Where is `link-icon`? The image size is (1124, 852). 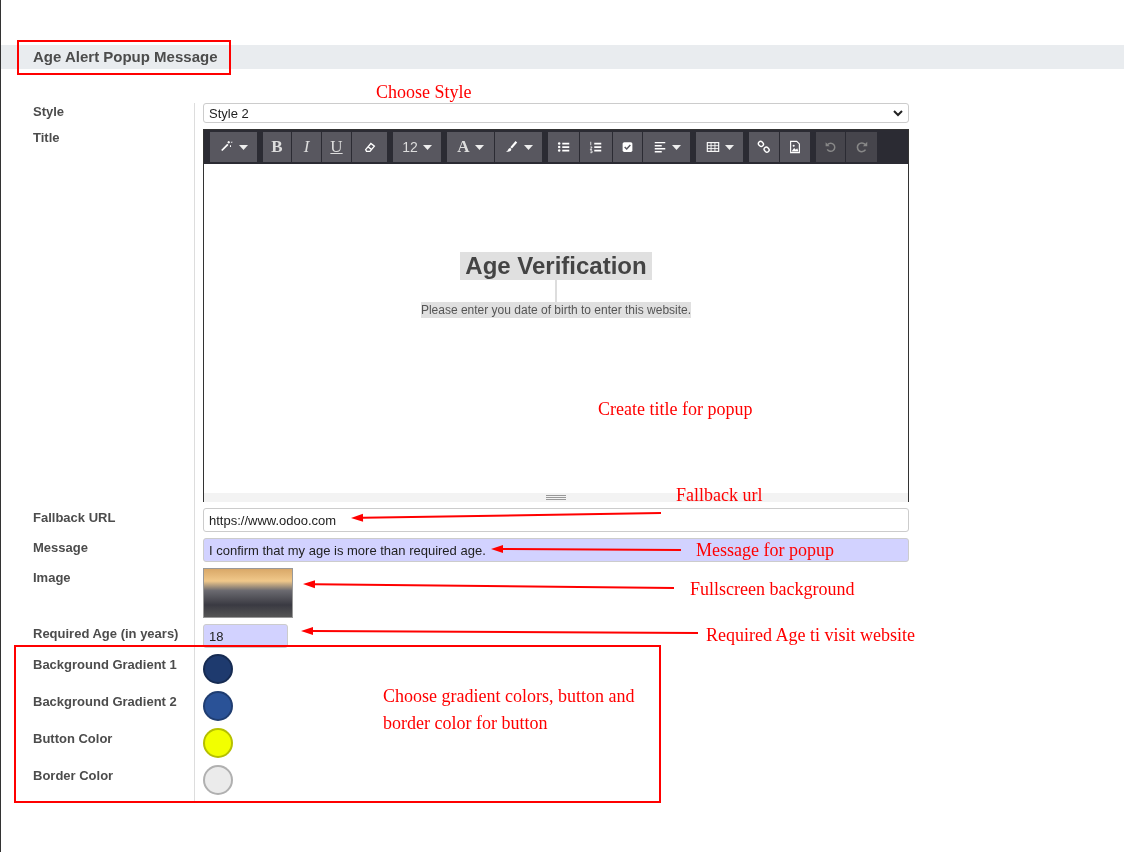
link-icon is located at coordinates (764, 147).